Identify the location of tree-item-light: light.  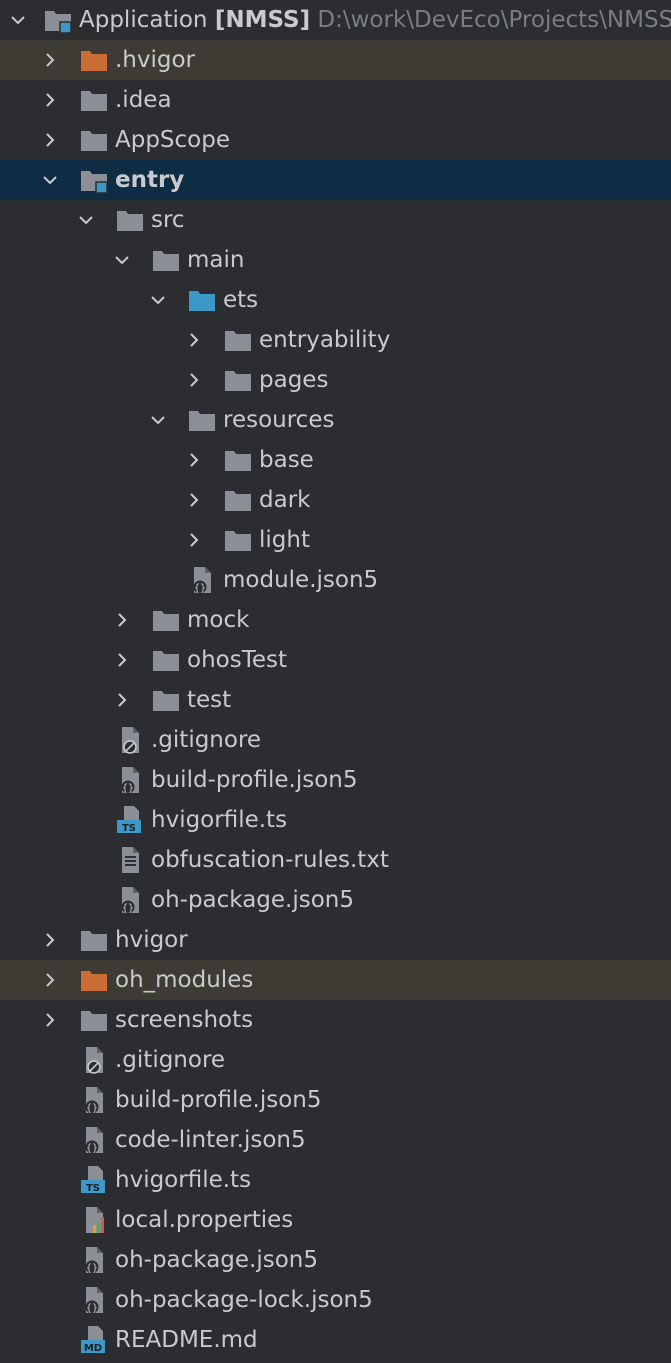
(335, 540).